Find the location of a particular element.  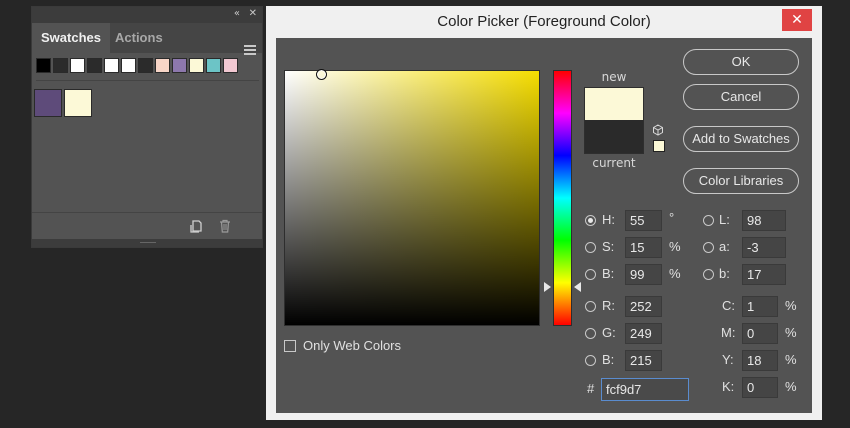

label-black: K: is located at coordinates (728, 386).